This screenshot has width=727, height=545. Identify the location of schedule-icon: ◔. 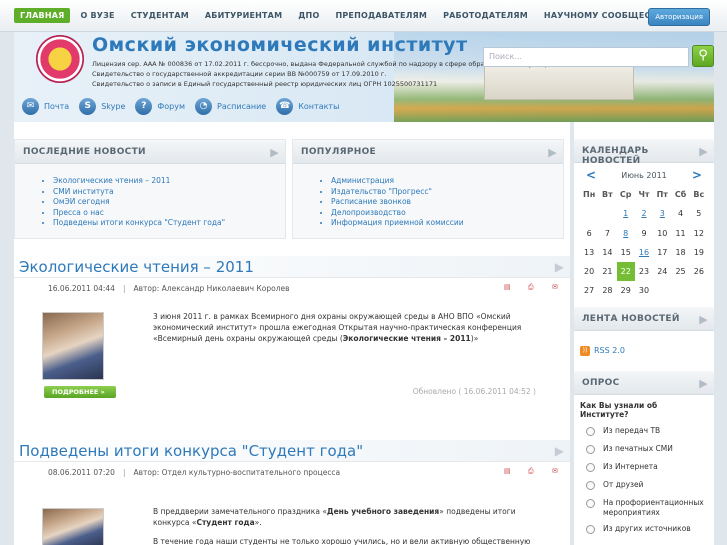
(204, 106).